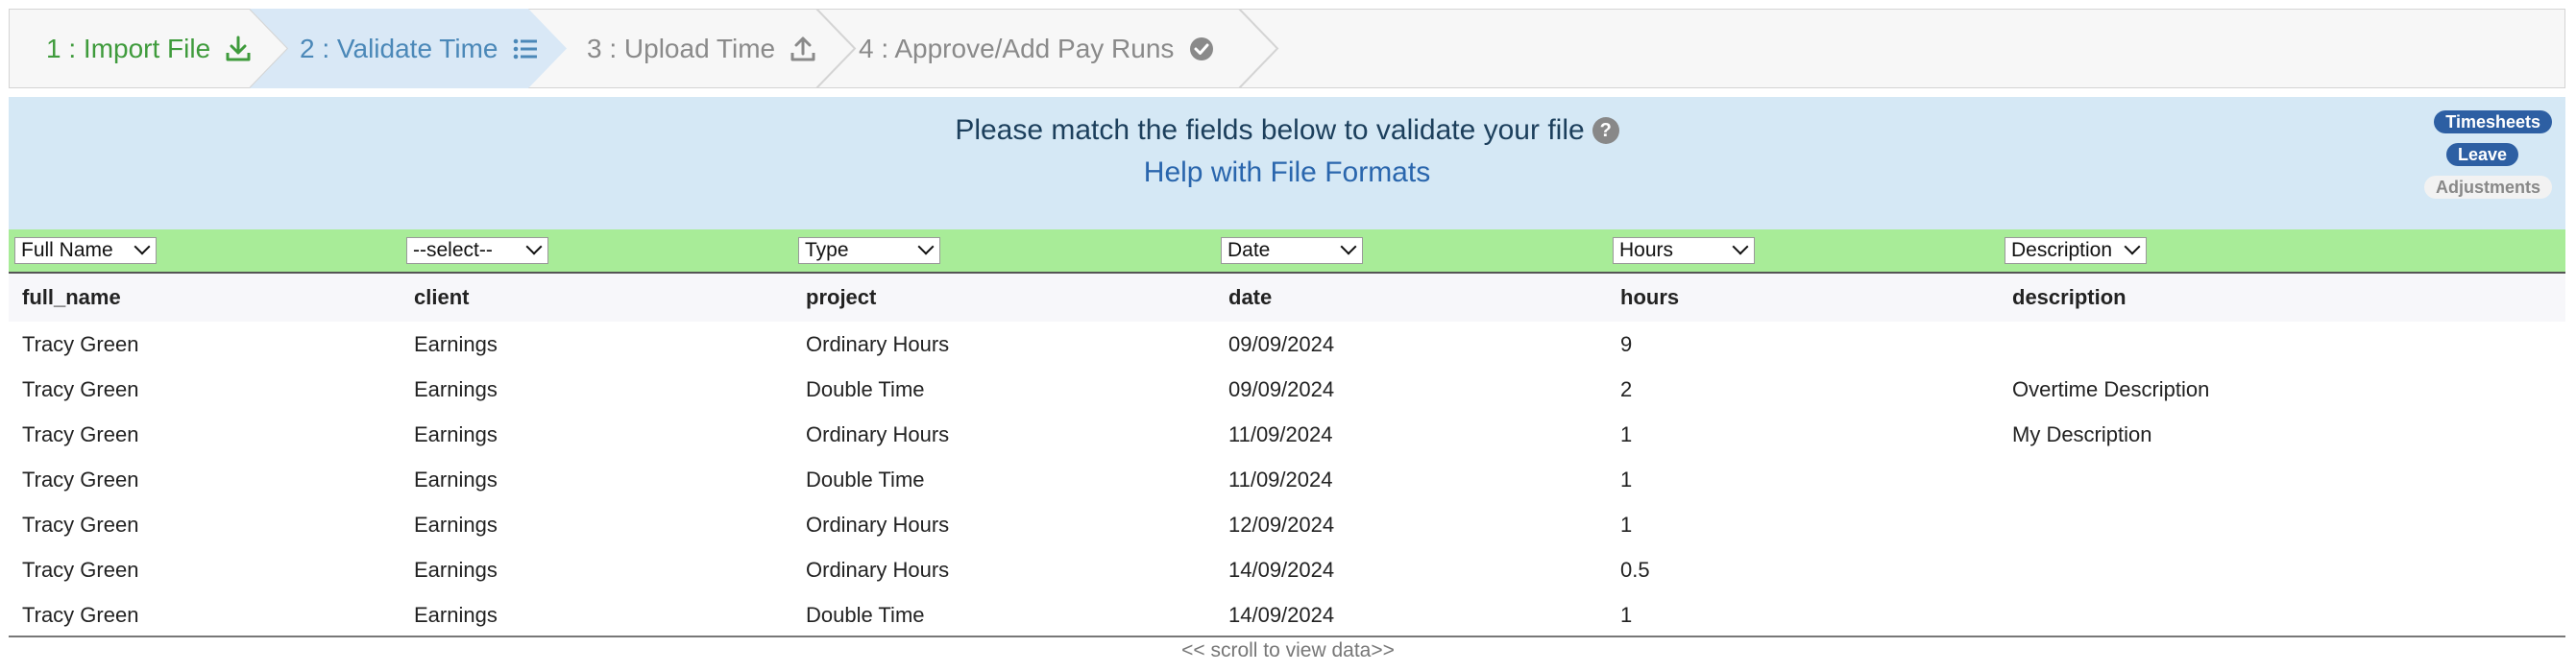 This screenshot has width=2576, height=672. What do you see at coordinates (2111, 389) in the screenshot?
I see `table-cell-description: Overtime Description` at bounding box center [2111, 389].